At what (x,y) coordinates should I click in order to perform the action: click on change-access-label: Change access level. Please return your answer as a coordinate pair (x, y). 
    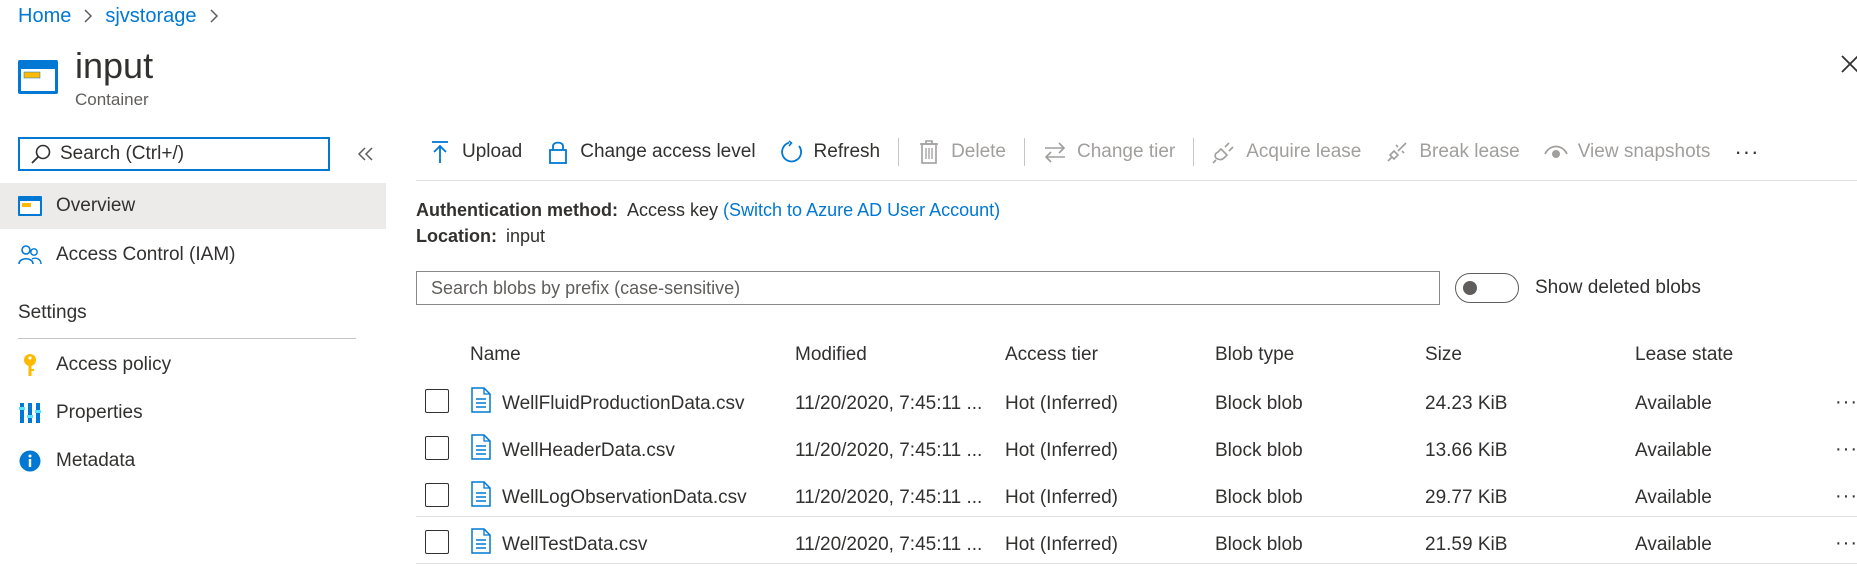
    Looking at the image, I should click on (668, 151).